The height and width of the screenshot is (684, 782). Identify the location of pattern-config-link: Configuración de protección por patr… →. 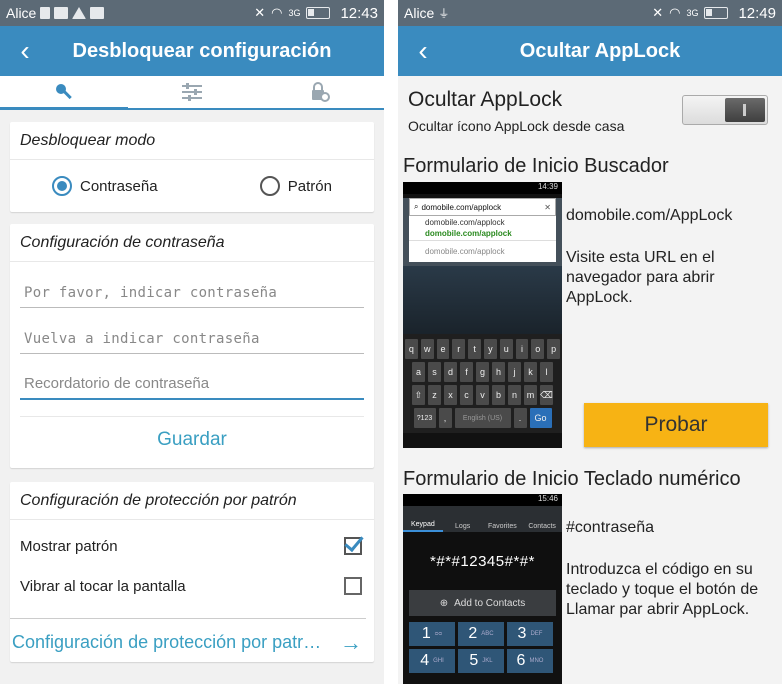
(188, 642).